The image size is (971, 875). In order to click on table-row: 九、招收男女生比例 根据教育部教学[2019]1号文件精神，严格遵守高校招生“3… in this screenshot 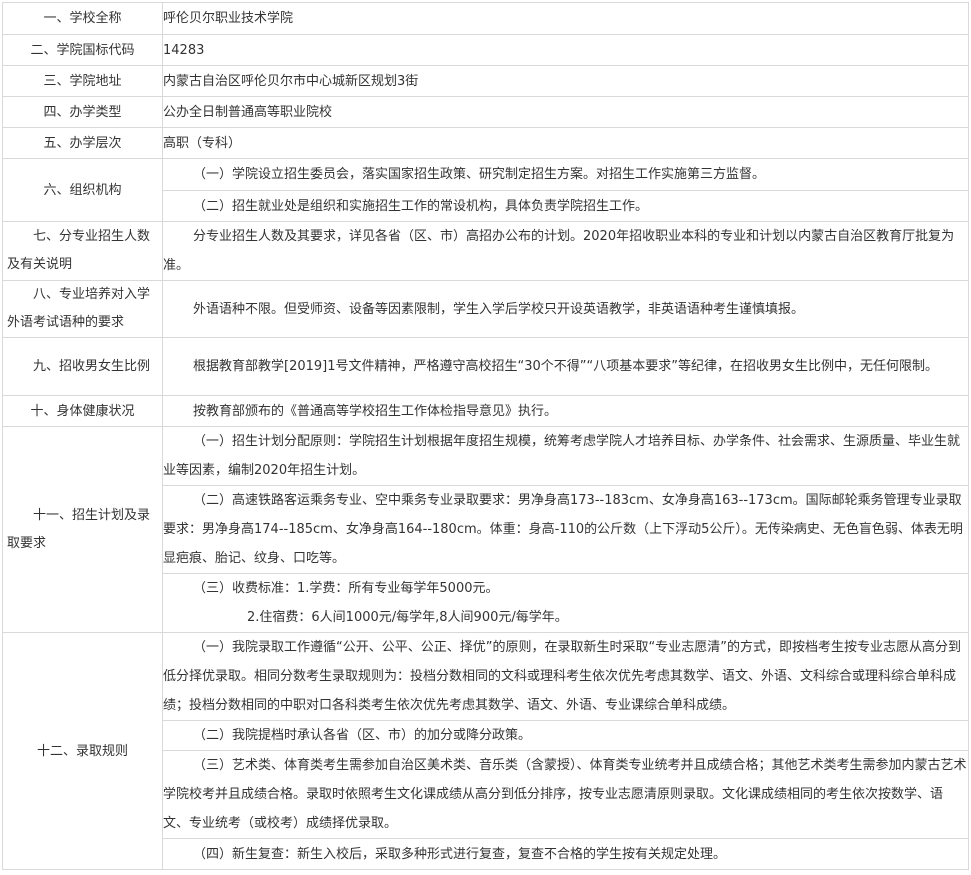, I will do `click(485, 366)`.